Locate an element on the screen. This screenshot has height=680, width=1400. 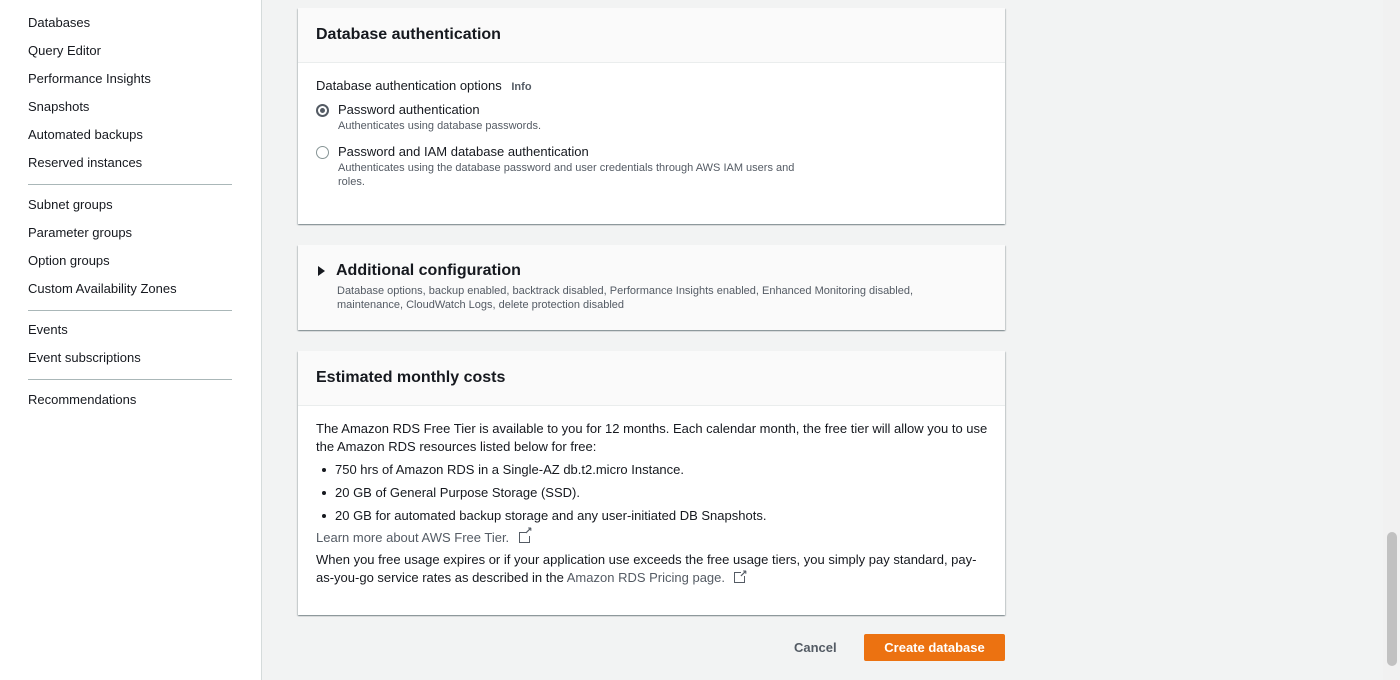
sidebar-item-automated-backups: Automated backups is located at coordinates (85, 134).